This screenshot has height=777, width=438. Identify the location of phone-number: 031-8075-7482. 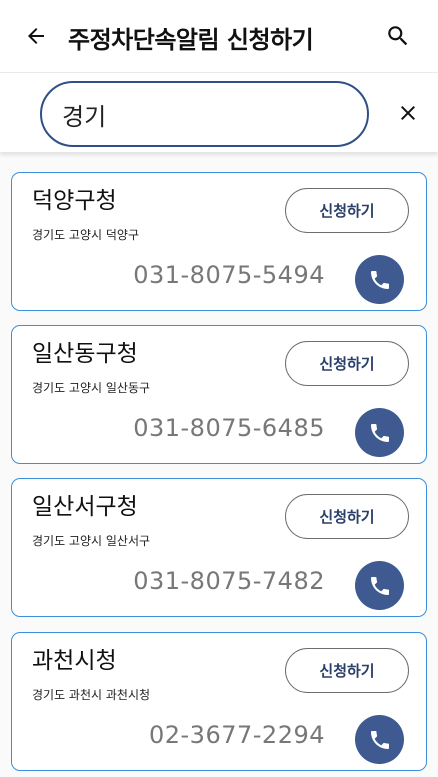
(229, 581).